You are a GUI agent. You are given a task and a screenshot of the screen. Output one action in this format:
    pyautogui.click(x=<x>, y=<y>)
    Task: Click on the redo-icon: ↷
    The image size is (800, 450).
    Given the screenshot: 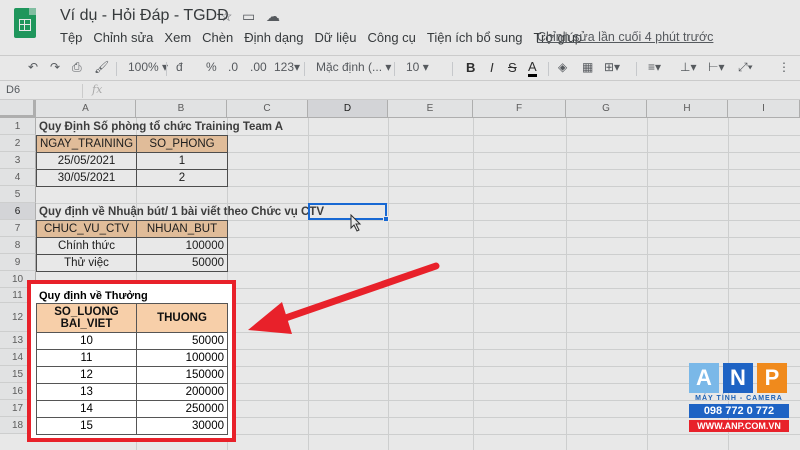 What is the action you would take?
    pyautogui.click(x=55, y=67)
    